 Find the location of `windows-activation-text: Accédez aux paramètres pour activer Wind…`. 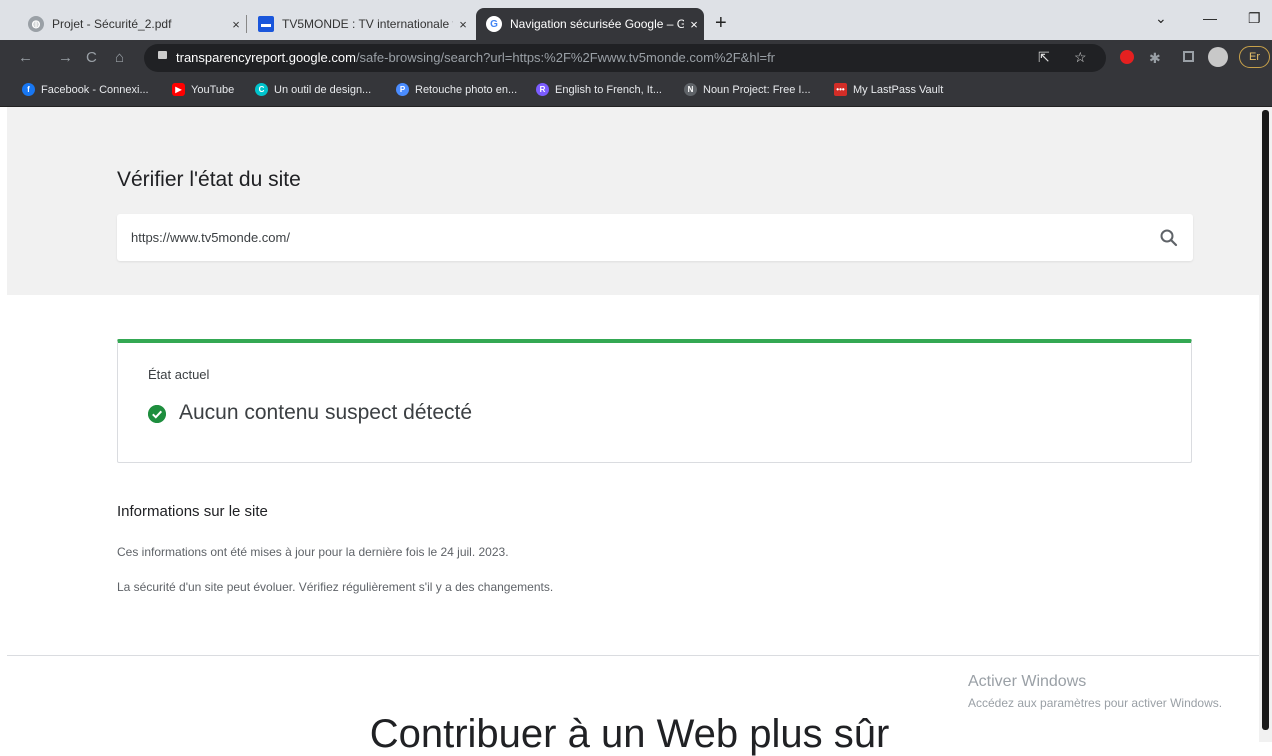

windows-activation-text: Accédez aux paramètres pour activer Wind… is located at coordinates (1095, 703).